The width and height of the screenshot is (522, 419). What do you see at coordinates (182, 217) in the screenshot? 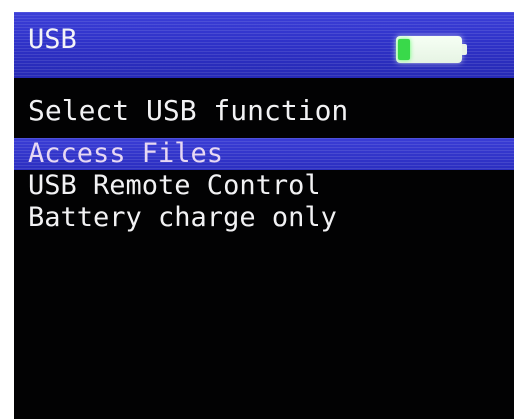
I see `menu-item-label: Battery charge only` at bounding box center [182, 217].